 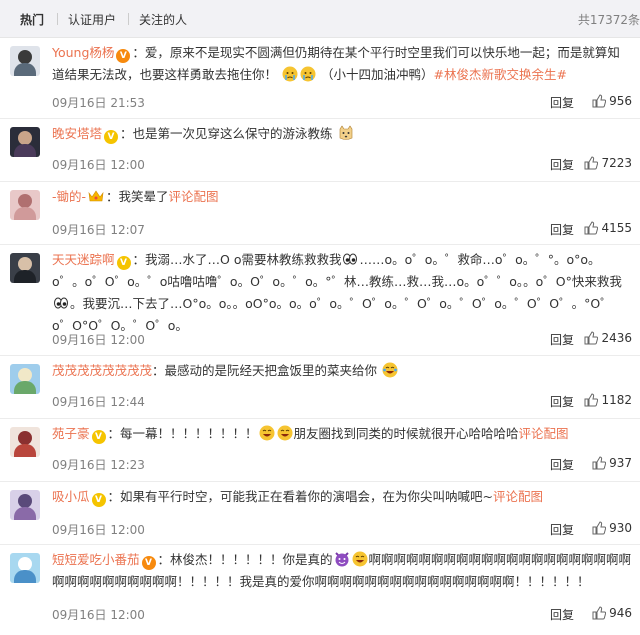 What do you see at coordinates (406, 433) in the screenshot?
I see `comment-text-cont: 朋友圈找到同类的时候就很开心哈哈哈哈` at bounding box center [406, 433].